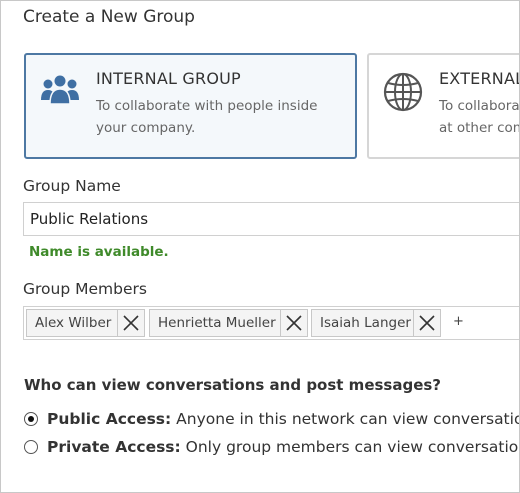  What do you see at coordinates (73, 323) in the screenshot?
I see `member-name: Alex Wilber` at bounding box center [73, 323].